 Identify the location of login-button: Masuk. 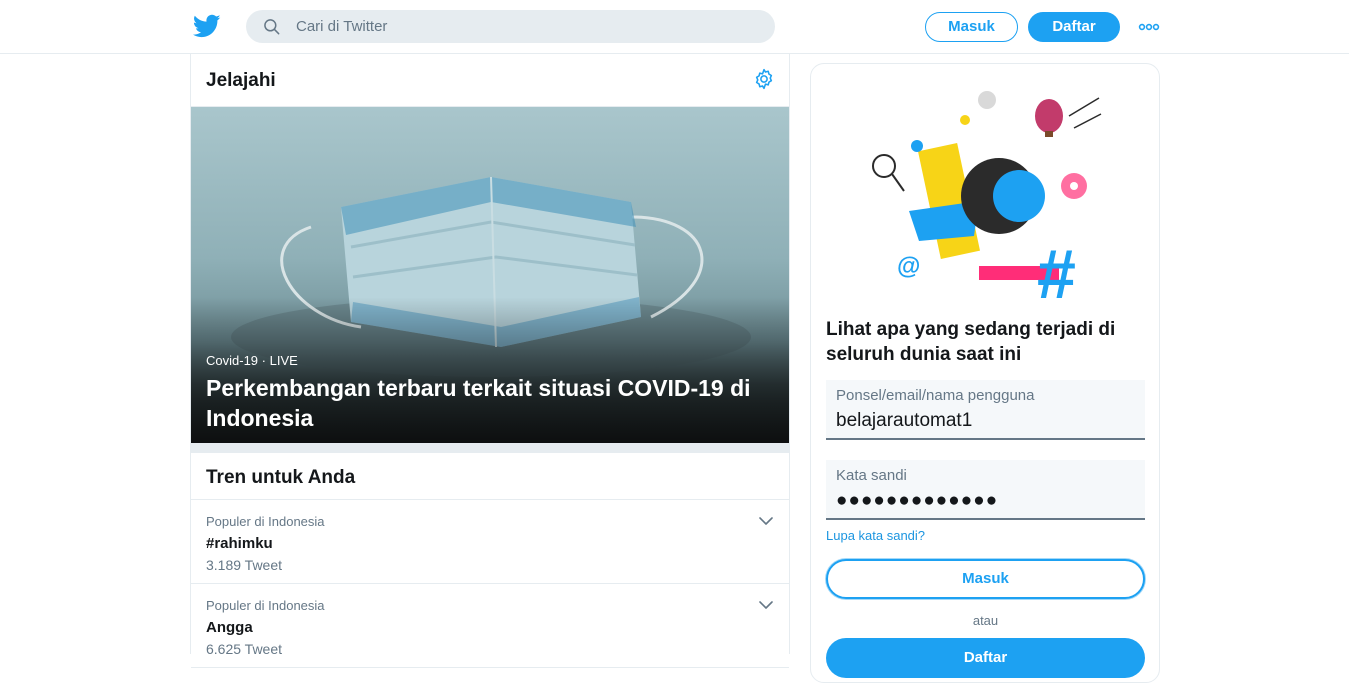
(971, 27).